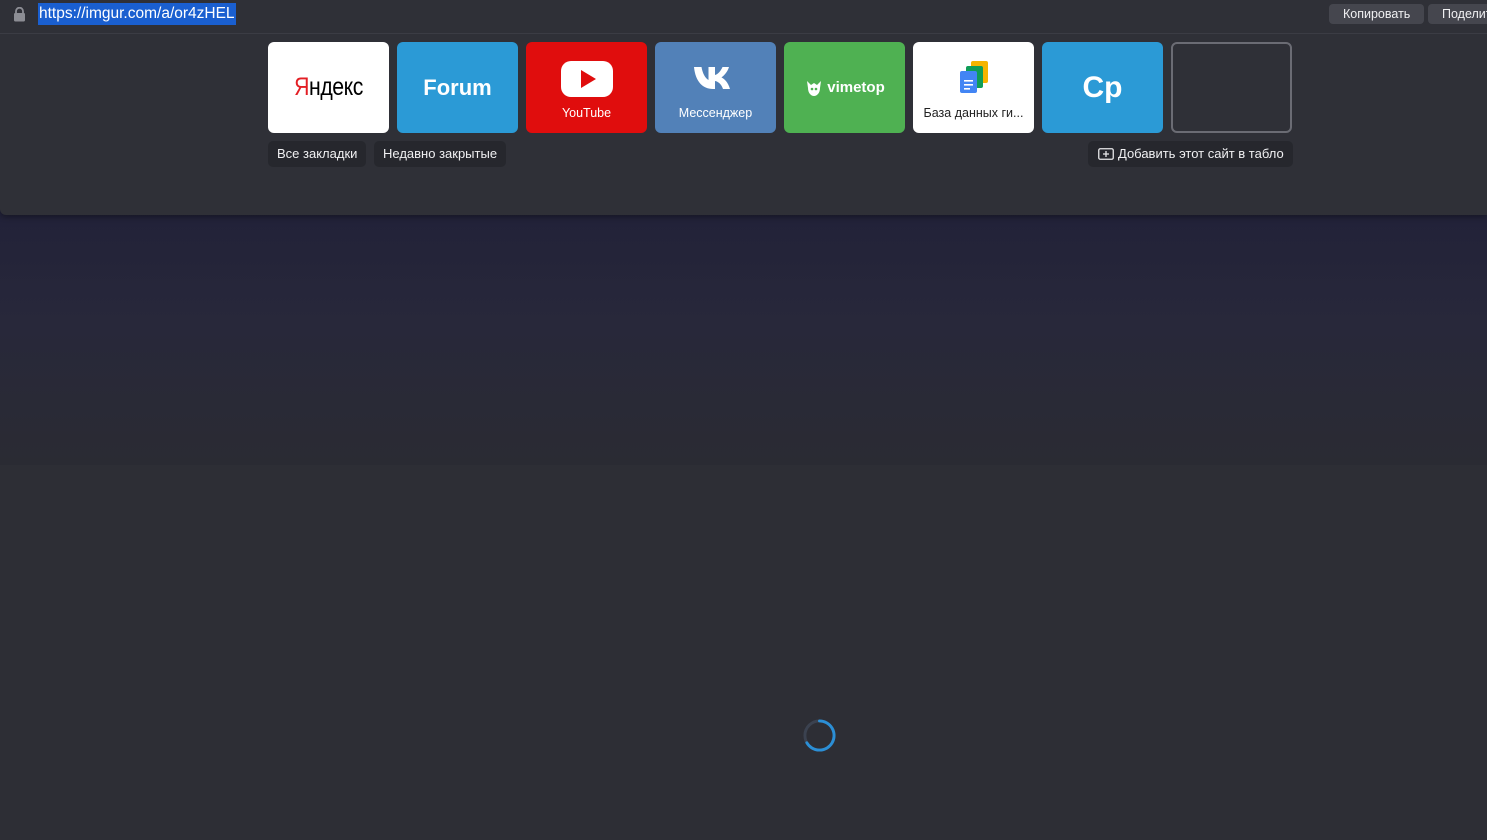 The height and width of the screenshot is (840, 1487). Describe the element at coordinates (137, 14) in the screenshot. I see `url-input: https://imgur.com/a/or4zHEL` at that location.